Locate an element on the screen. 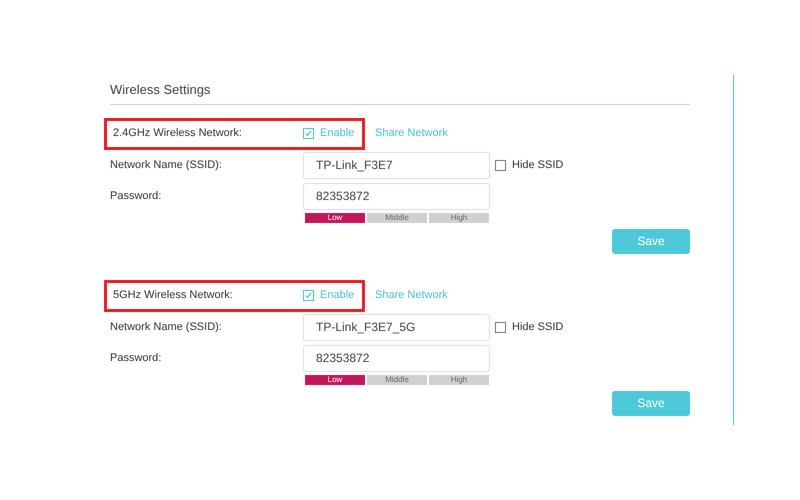 The height and width of the screenshot is (500, 800). ssid-field: TP-Link_F3E7 is located at coordinates (396, 165).